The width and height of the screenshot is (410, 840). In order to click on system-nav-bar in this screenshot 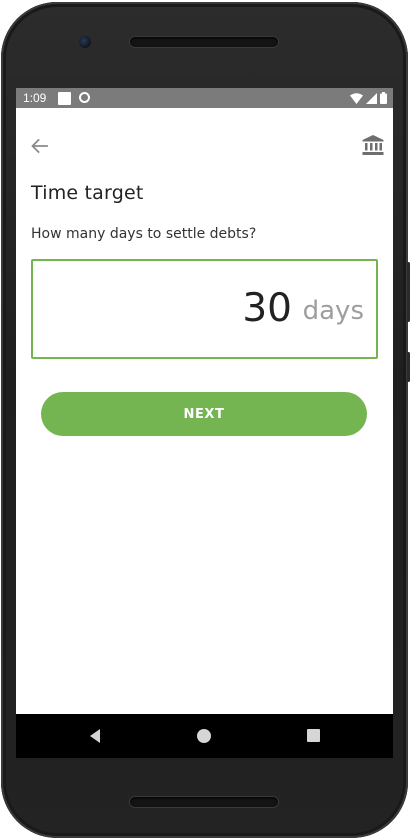, I will do `click(204, 736)`.